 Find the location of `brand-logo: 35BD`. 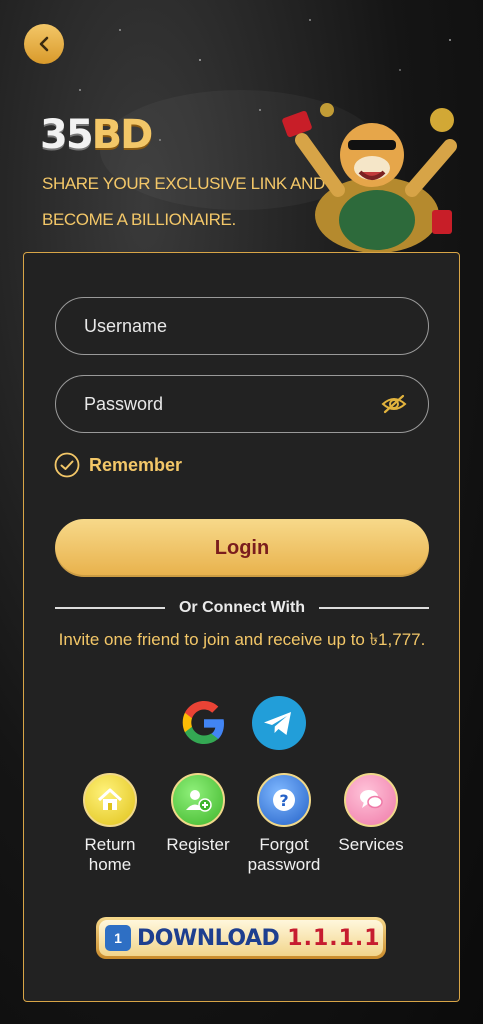

brand-logo: 35BD is located at coordinates (97, 135).